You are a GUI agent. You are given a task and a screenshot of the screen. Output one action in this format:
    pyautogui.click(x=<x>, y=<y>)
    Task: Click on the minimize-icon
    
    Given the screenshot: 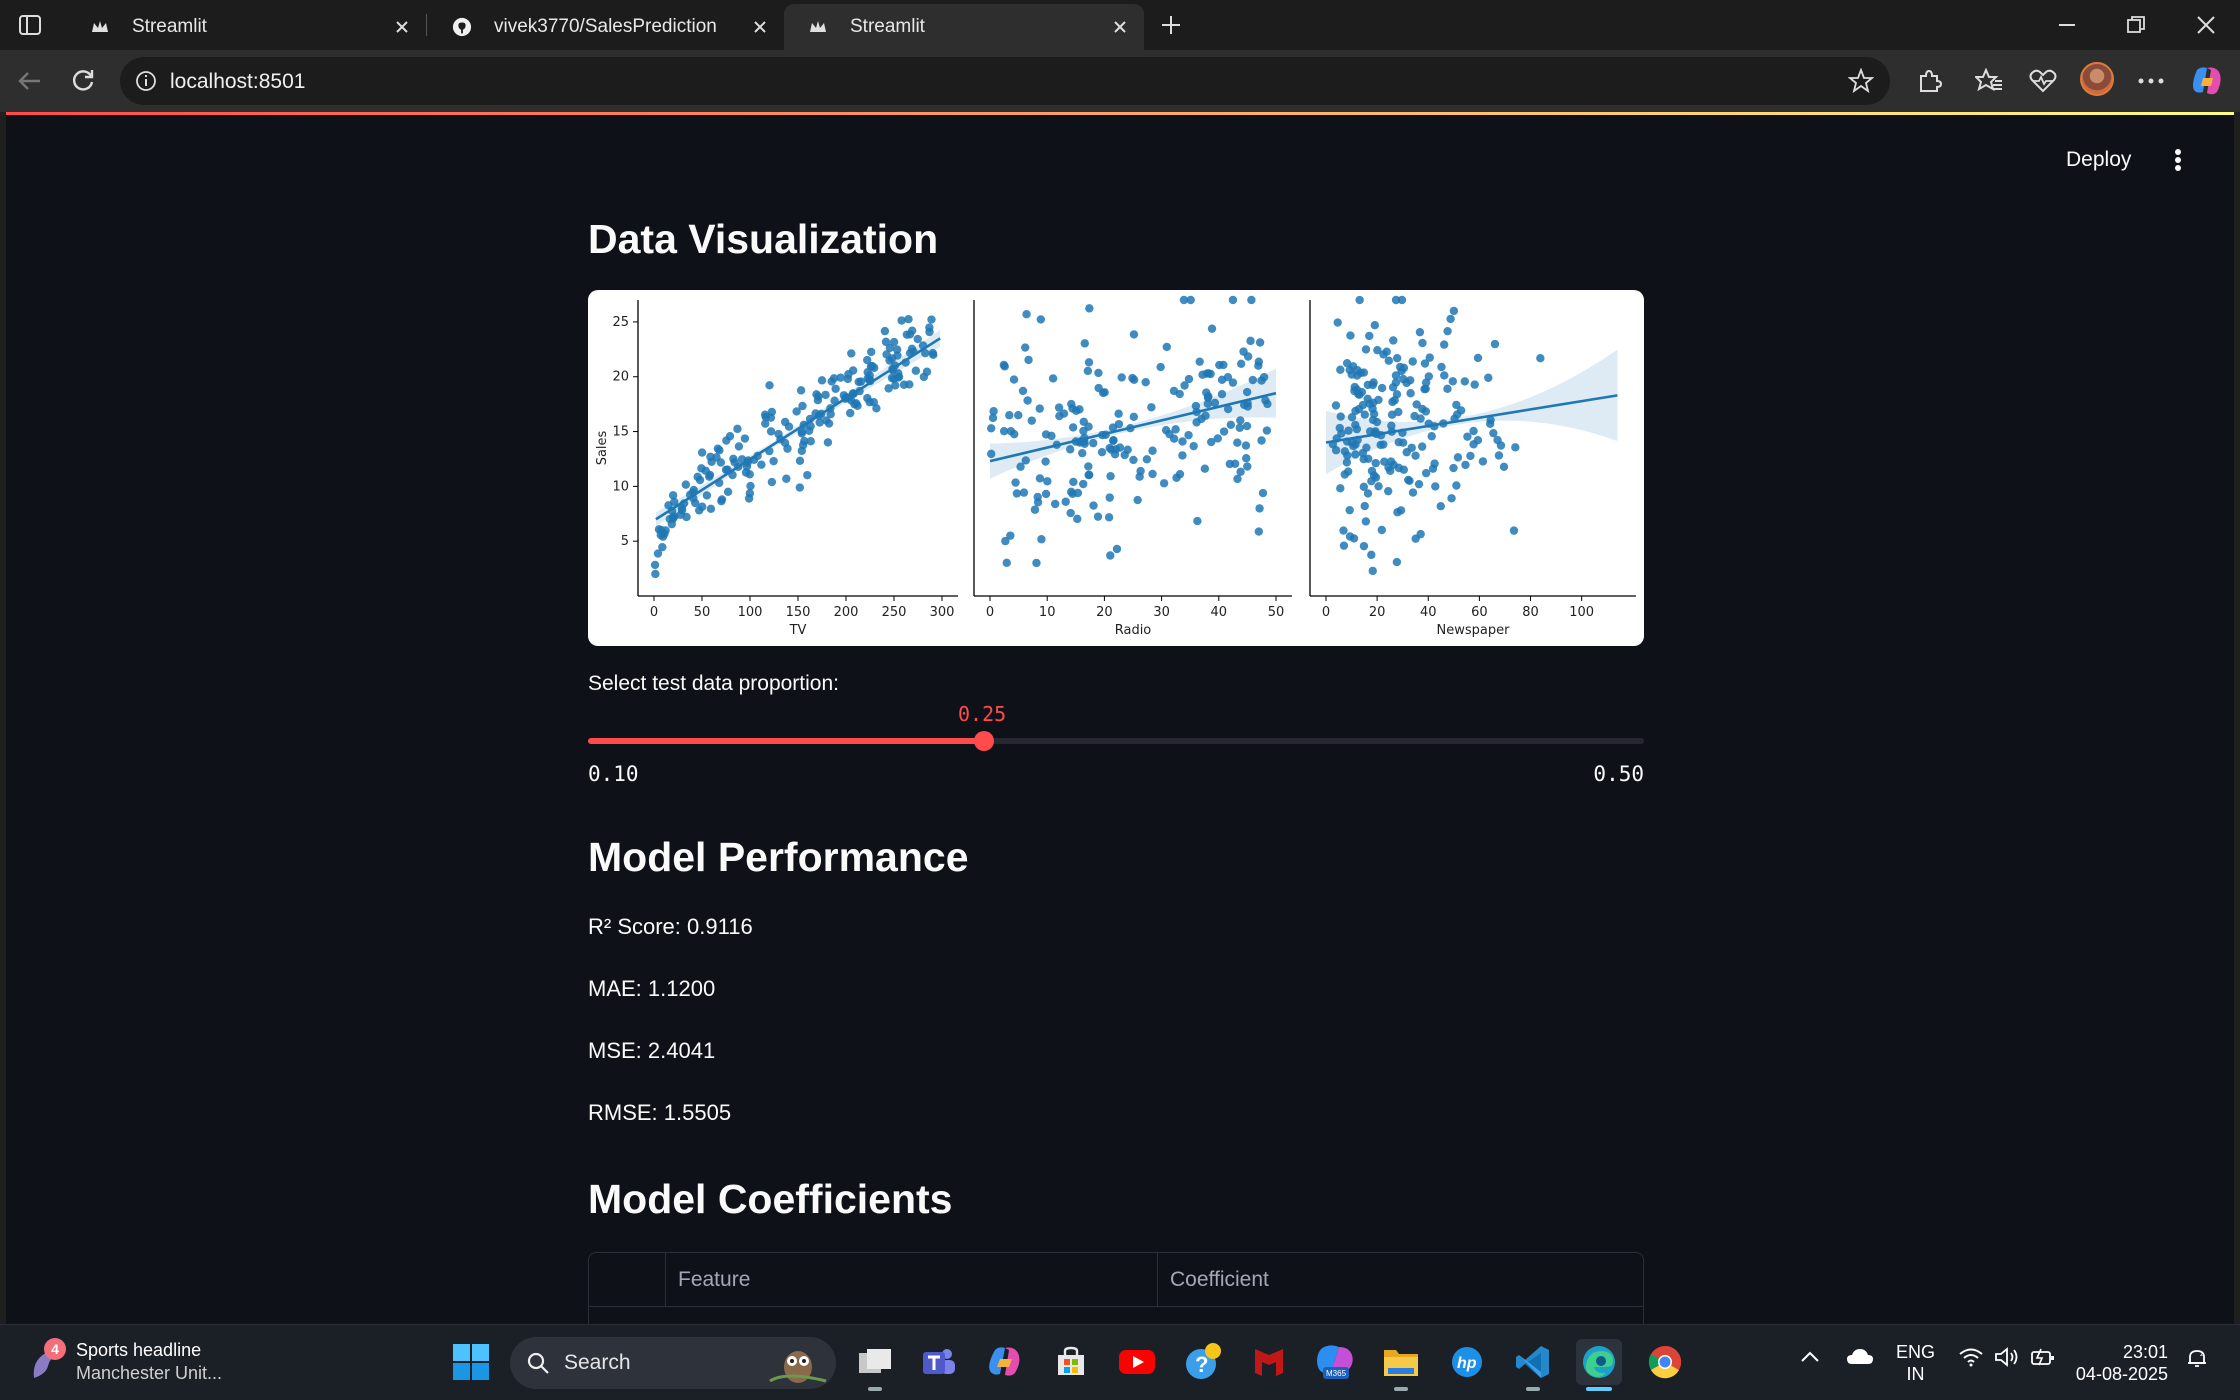 What is the action you would take?
    pyautogui.click(x=2068, y=25)
    